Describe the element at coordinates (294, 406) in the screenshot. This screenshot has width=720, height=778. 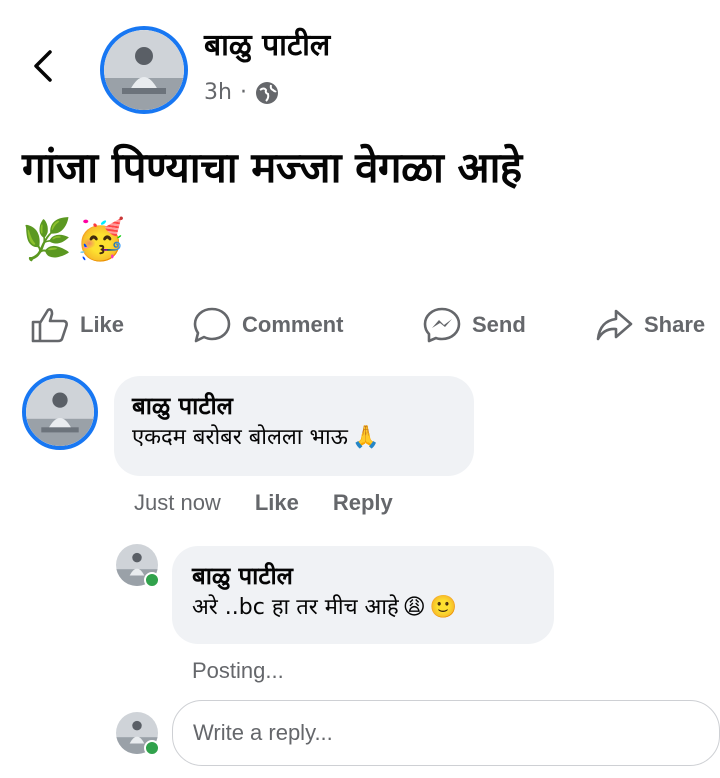
I see `comment-author-name: बाळु पाटील` at that location.